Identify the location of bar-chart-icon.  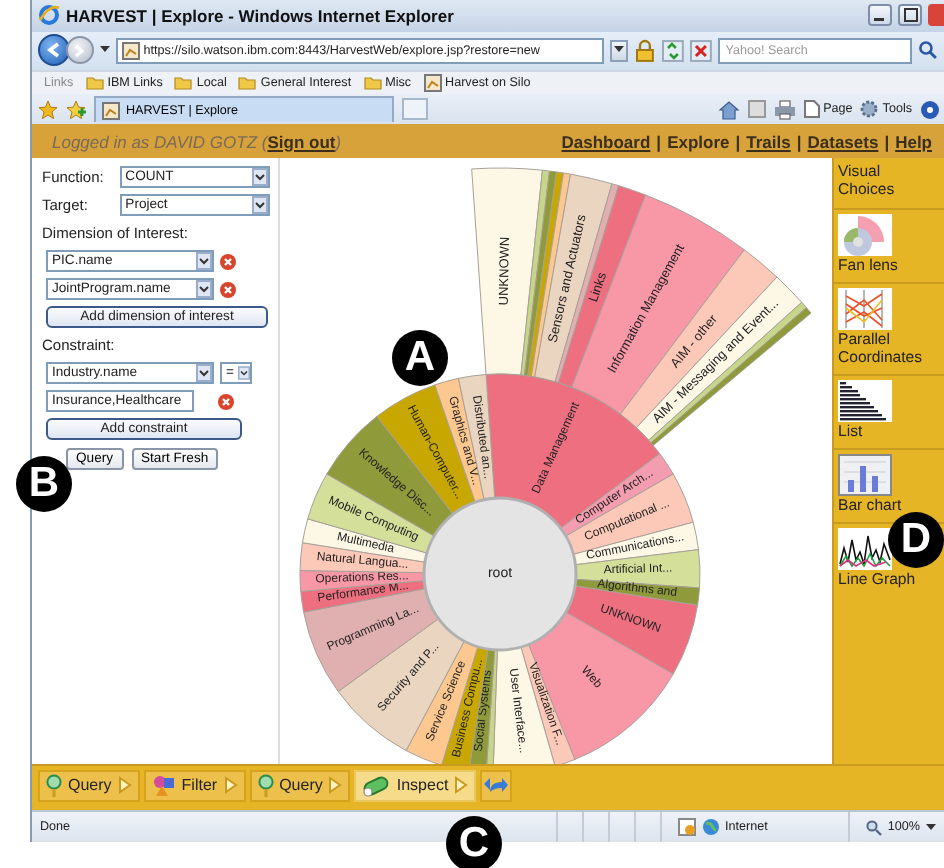
(865, 474).